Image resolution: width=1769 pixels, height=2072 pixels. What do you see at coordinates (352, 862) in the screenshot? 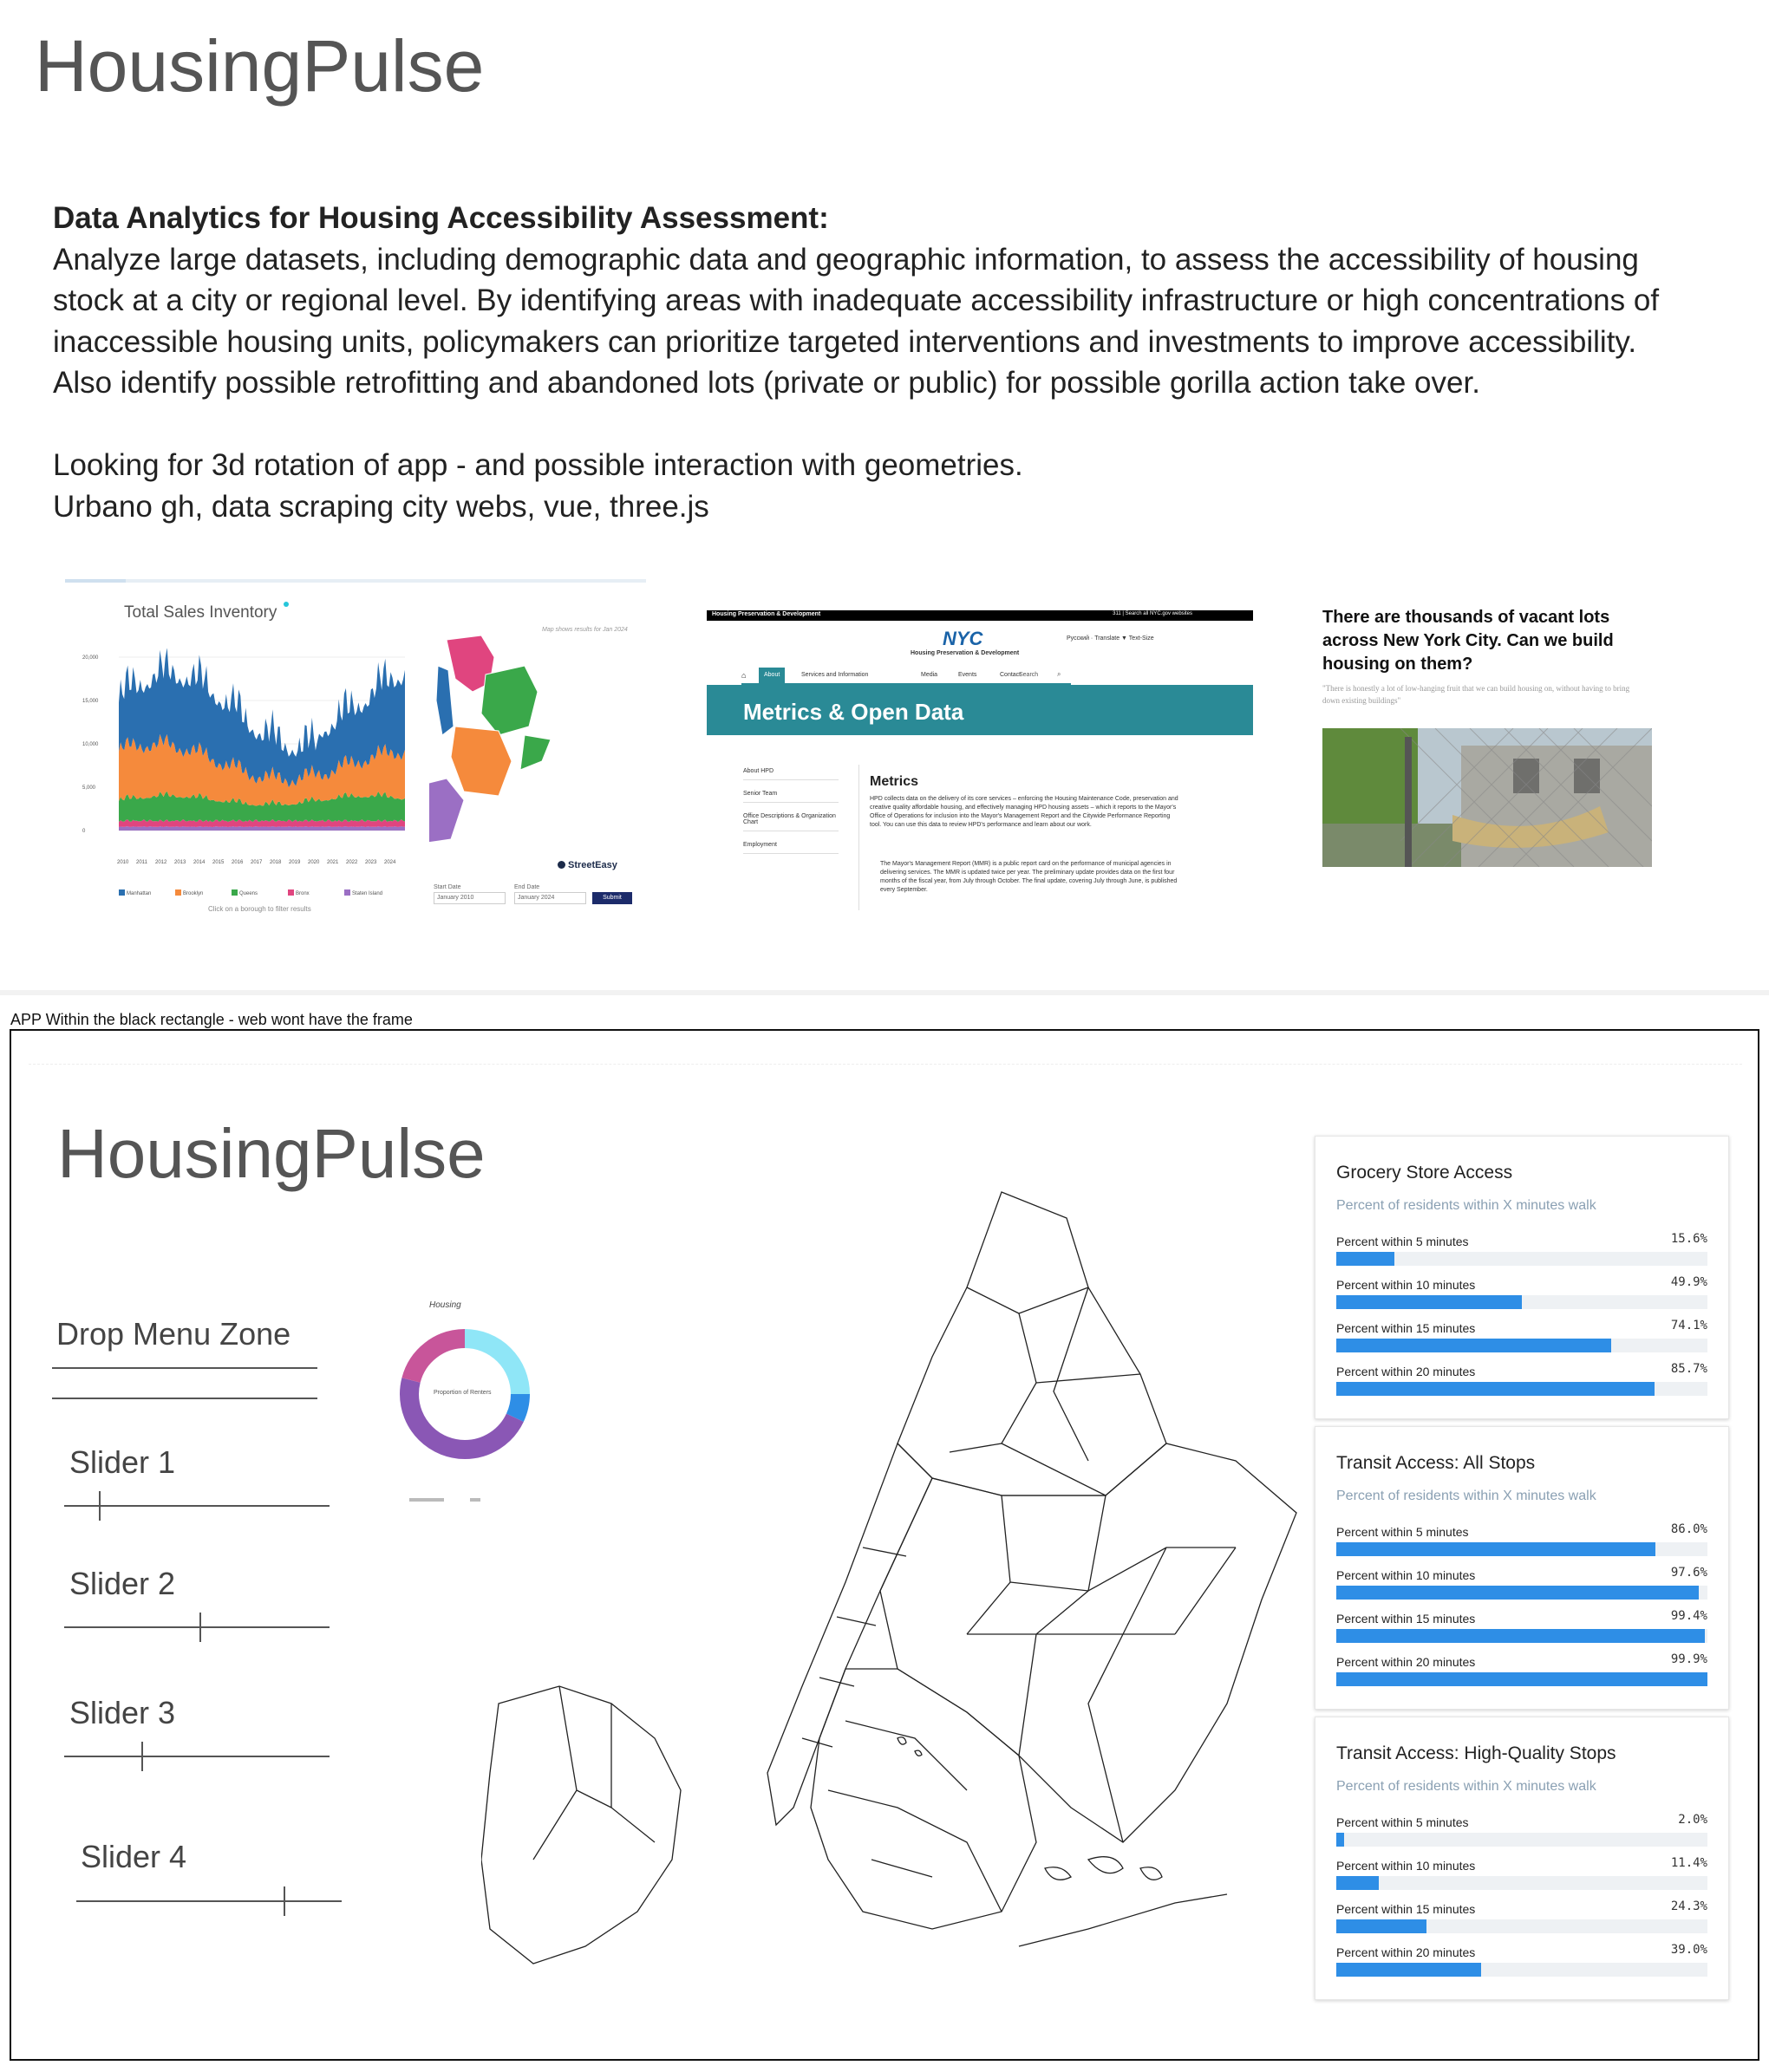
I see `x-tick-label: 2022` at bounding box center [352, 862].